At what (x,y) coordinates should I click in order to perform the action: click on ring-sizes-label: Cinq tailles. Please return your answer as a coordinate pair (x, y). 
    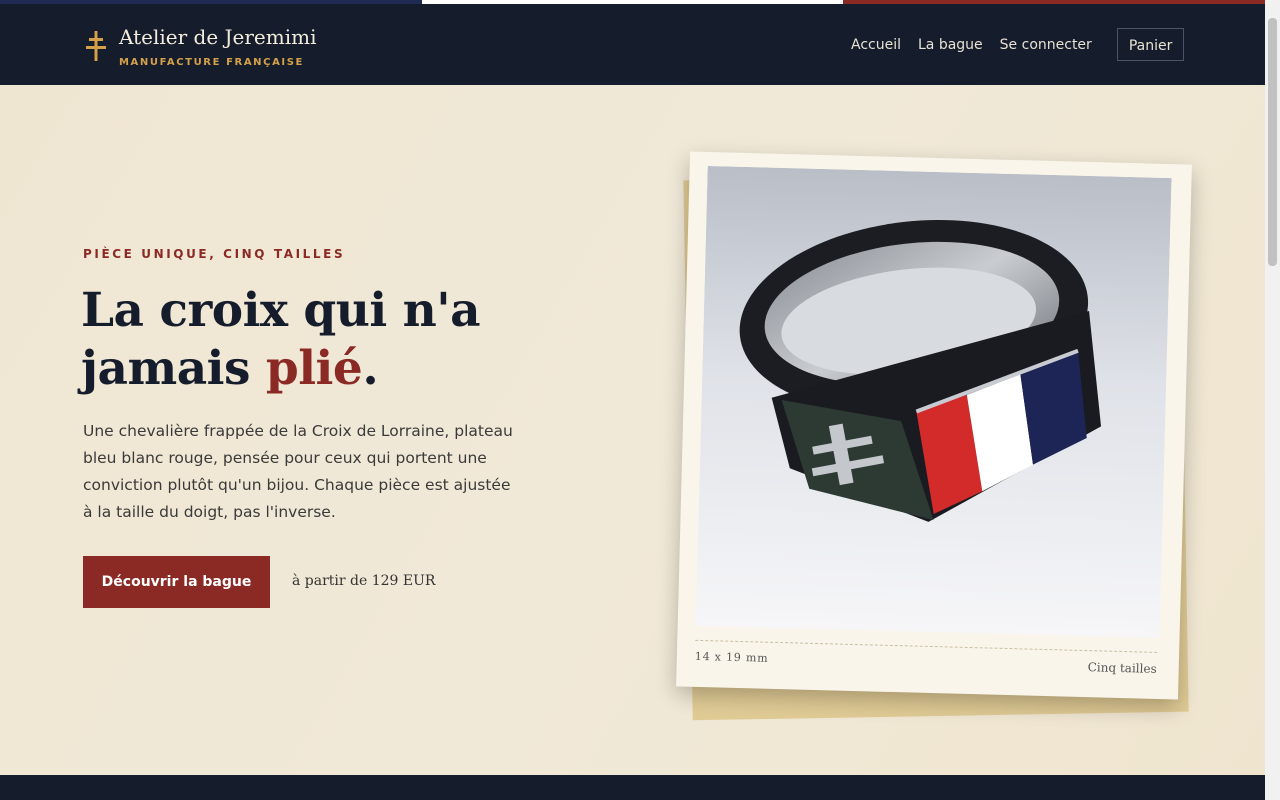
    Looking at the image, I should click on (1122, 668).